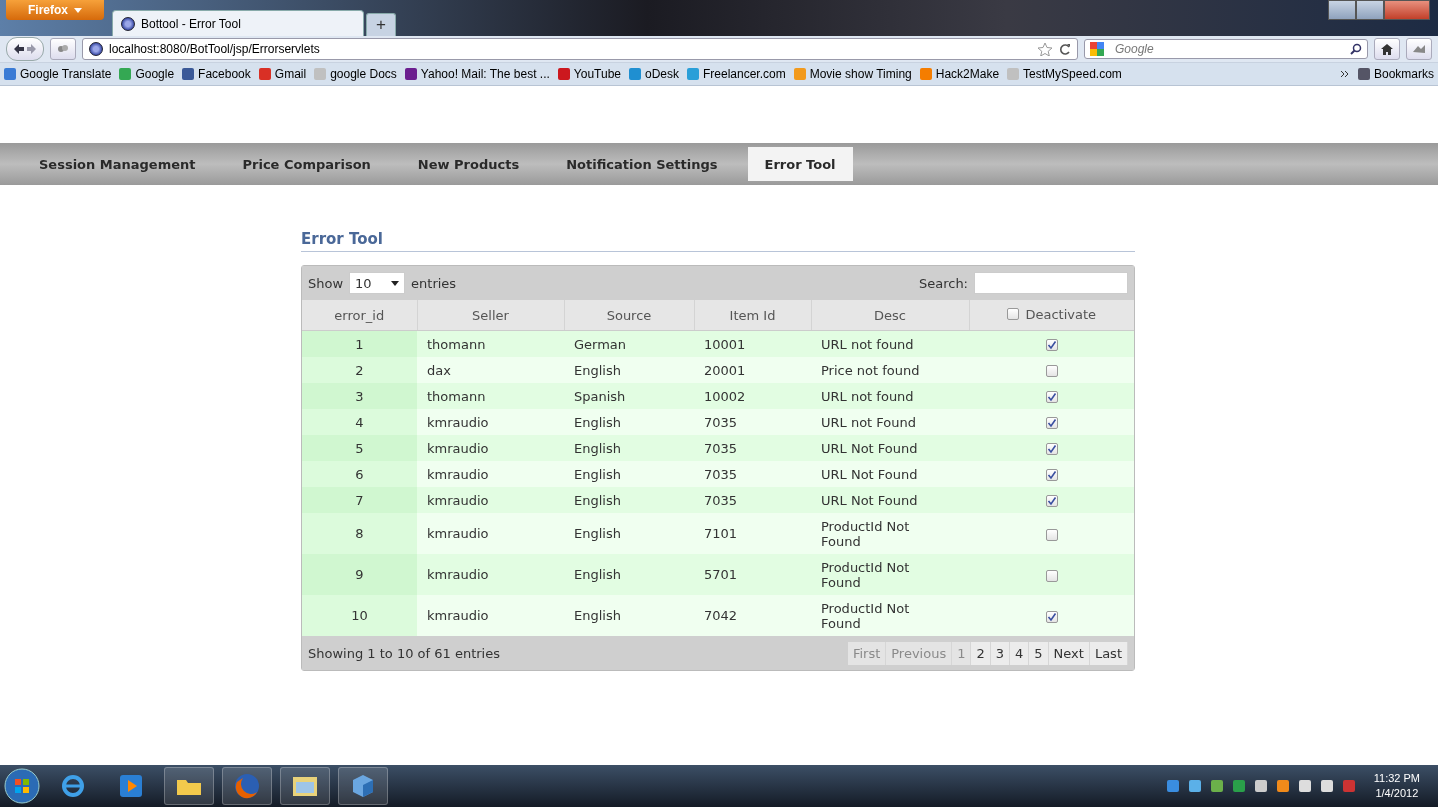 The image size is (1438, 807). What do you see at coordinates (752, 315) in the screenshot?
I see `column-header: Item Id` at bounding box center [752, 315].